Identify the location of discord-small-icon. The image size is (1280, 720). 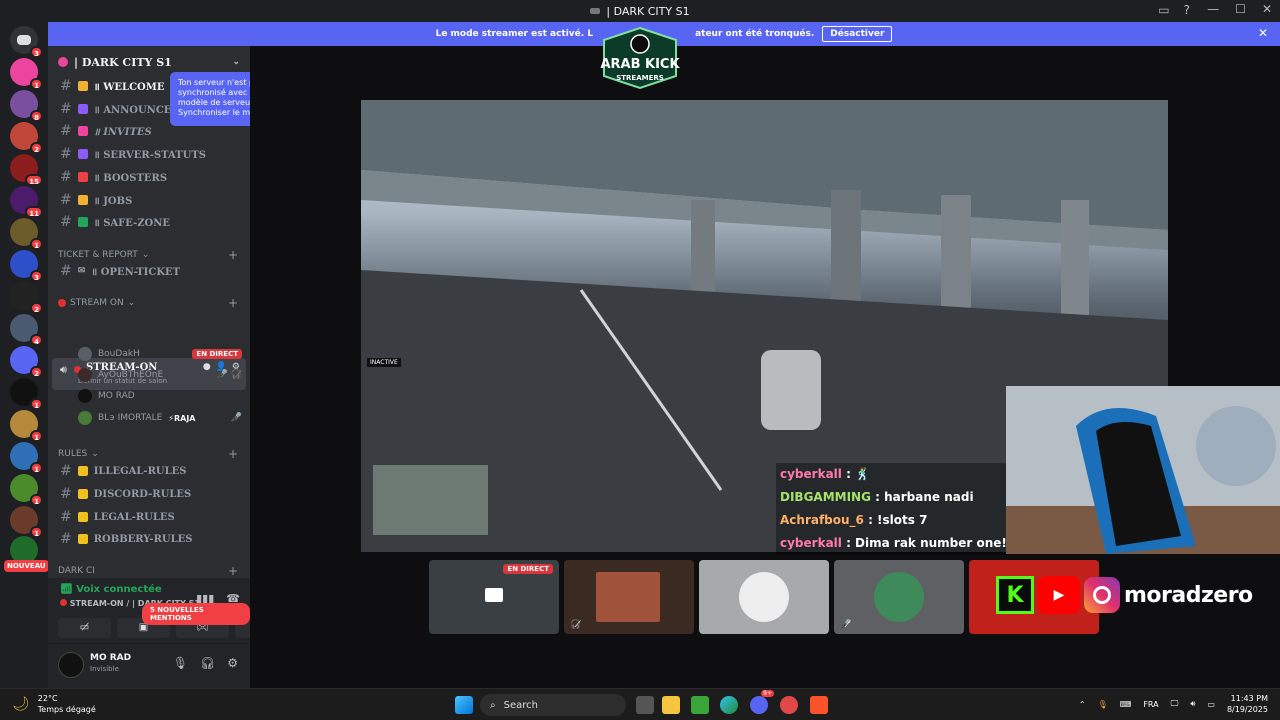
(595, 11).